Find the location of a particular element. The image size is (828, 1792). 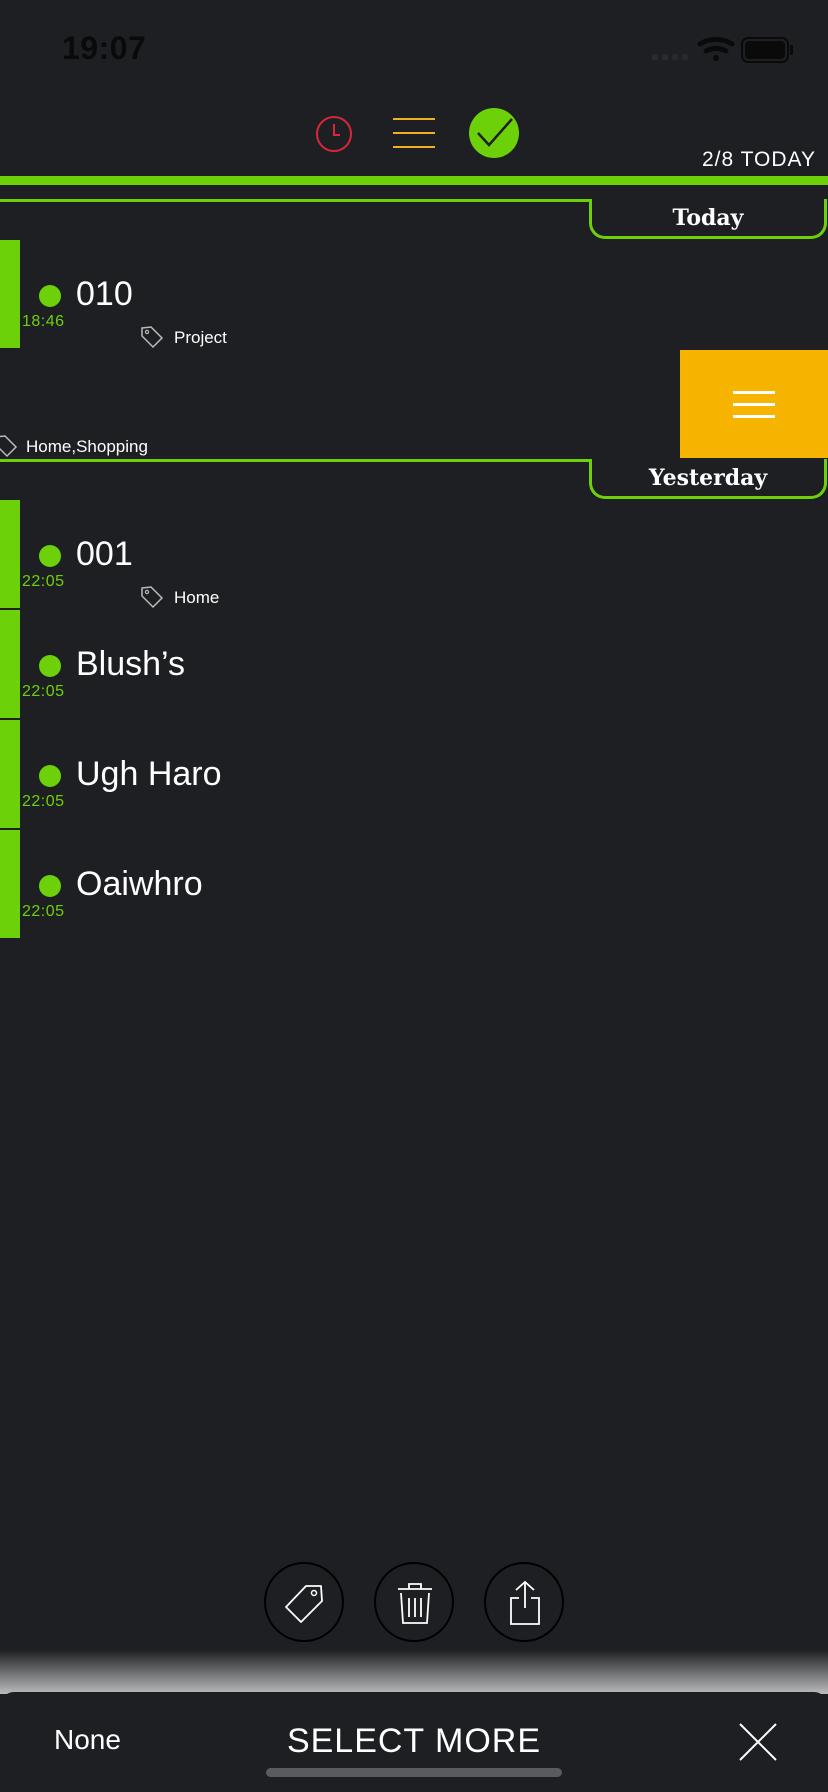

battery-icon is located at coordinates (767, 50).